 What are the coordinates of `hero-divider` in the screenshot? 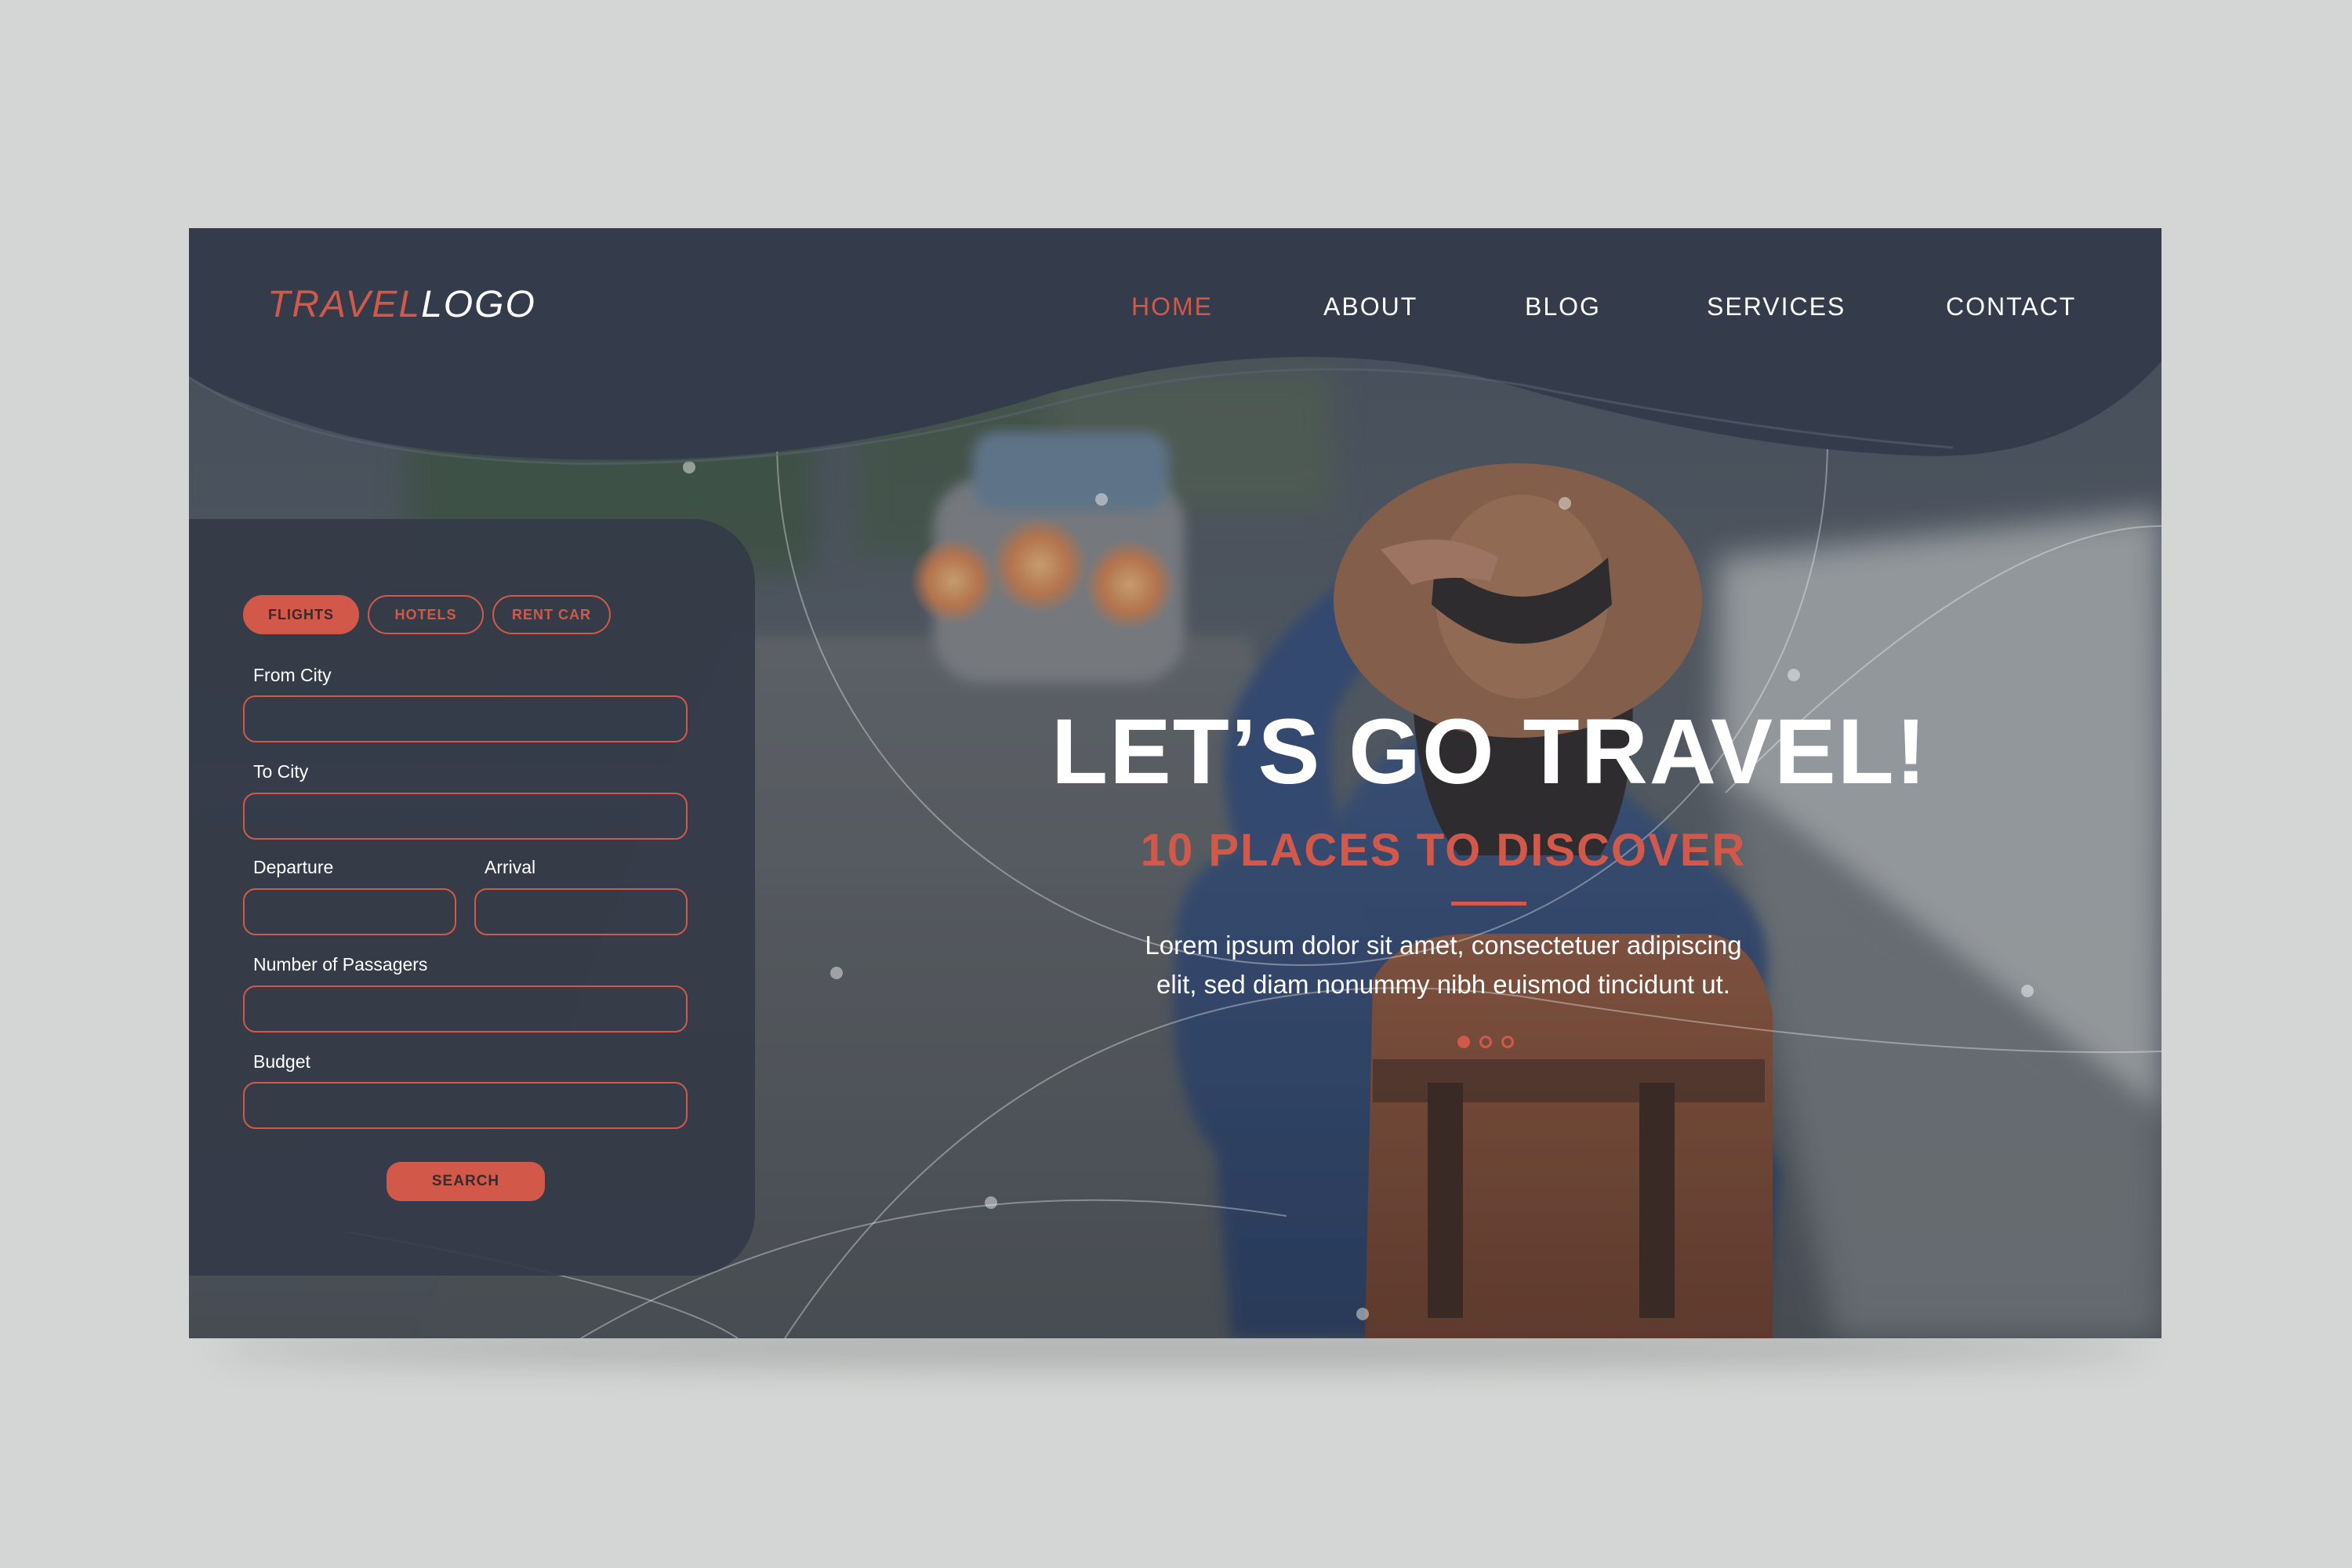 It's located at (1488, 904).